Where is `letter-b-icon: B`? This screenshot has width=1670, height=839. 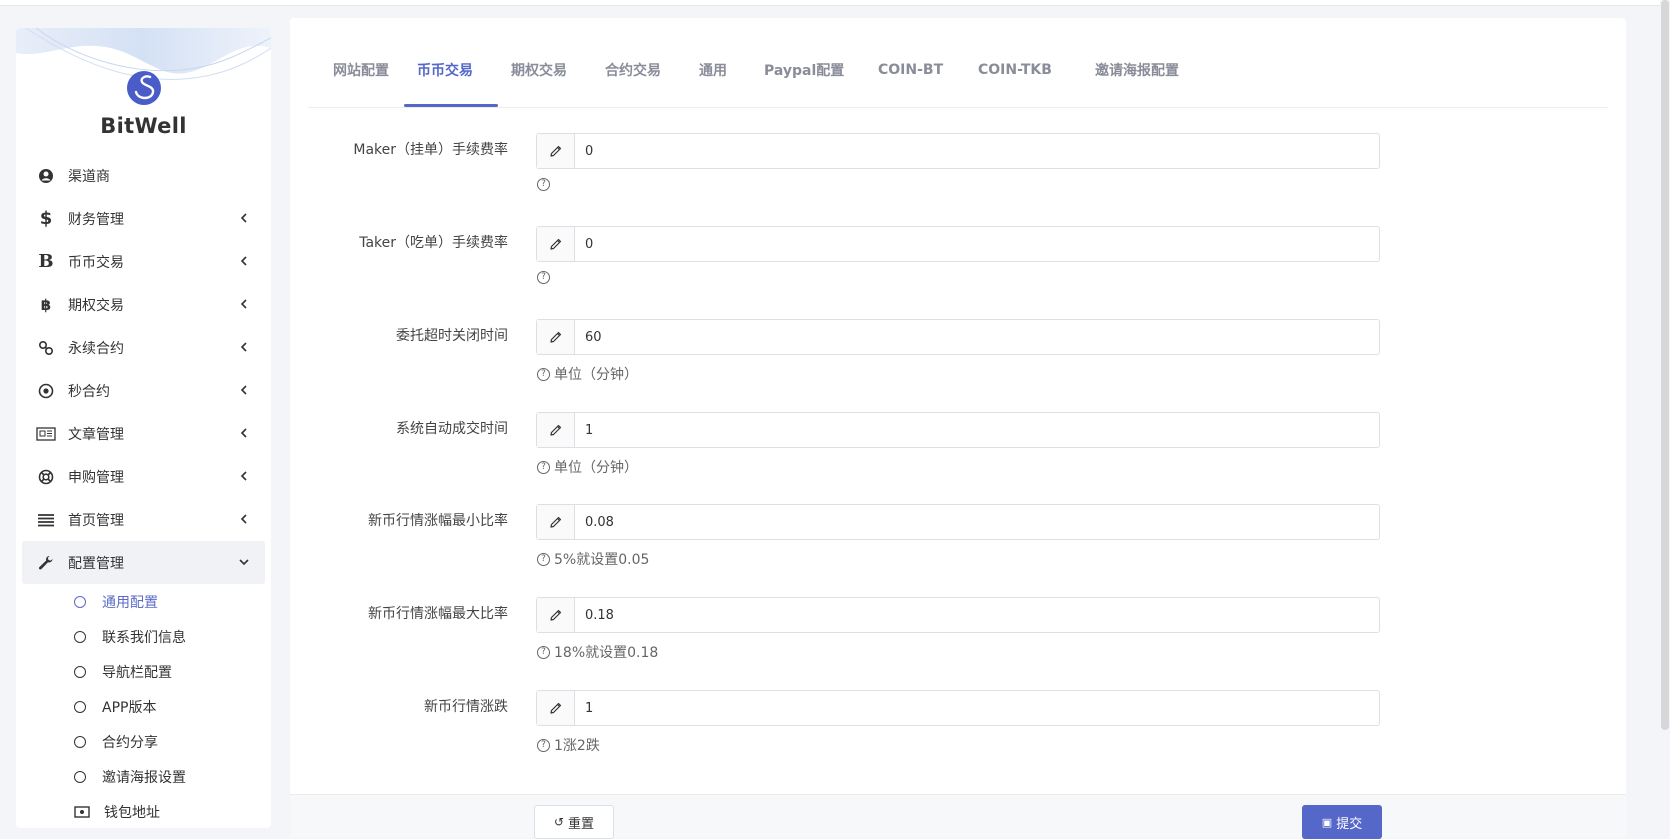 letter-b-icon: B is located at coordinates (46, 261).